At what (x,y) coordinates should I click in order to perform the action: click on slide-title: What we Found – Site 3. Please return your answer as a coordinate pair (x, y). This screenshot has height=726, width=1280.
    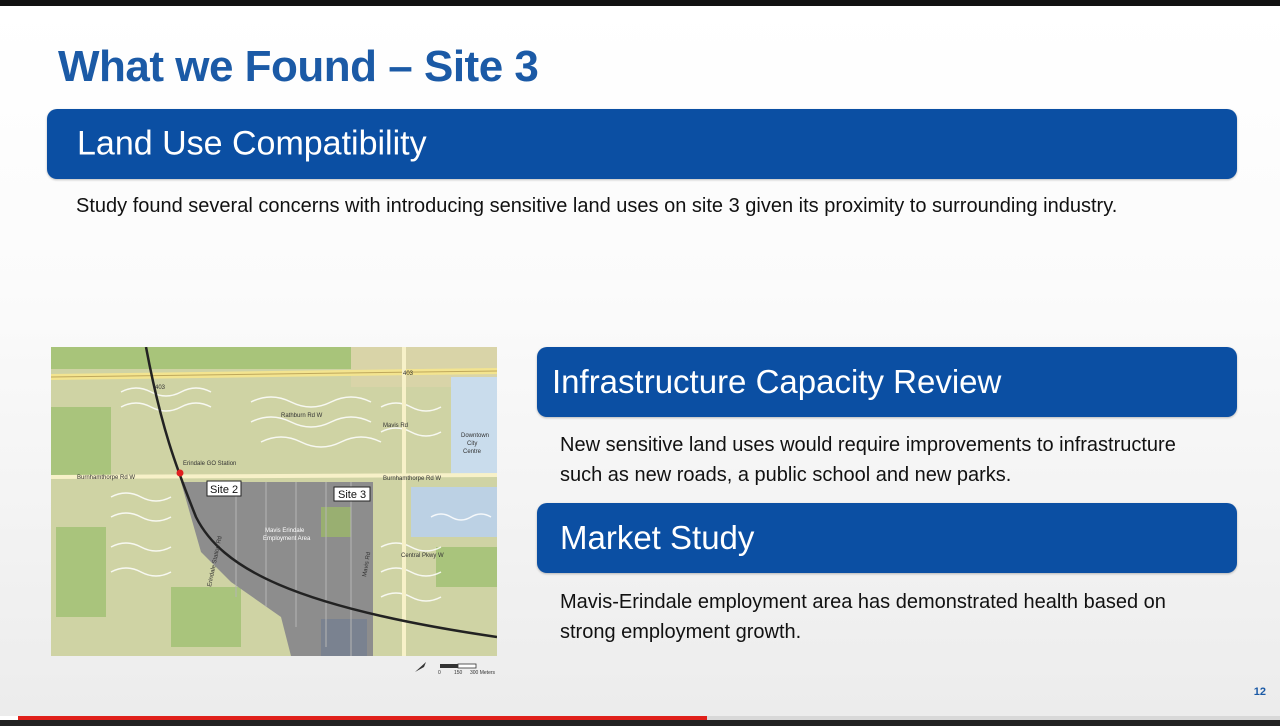
    Looking at the image, I should click on (298, 66).